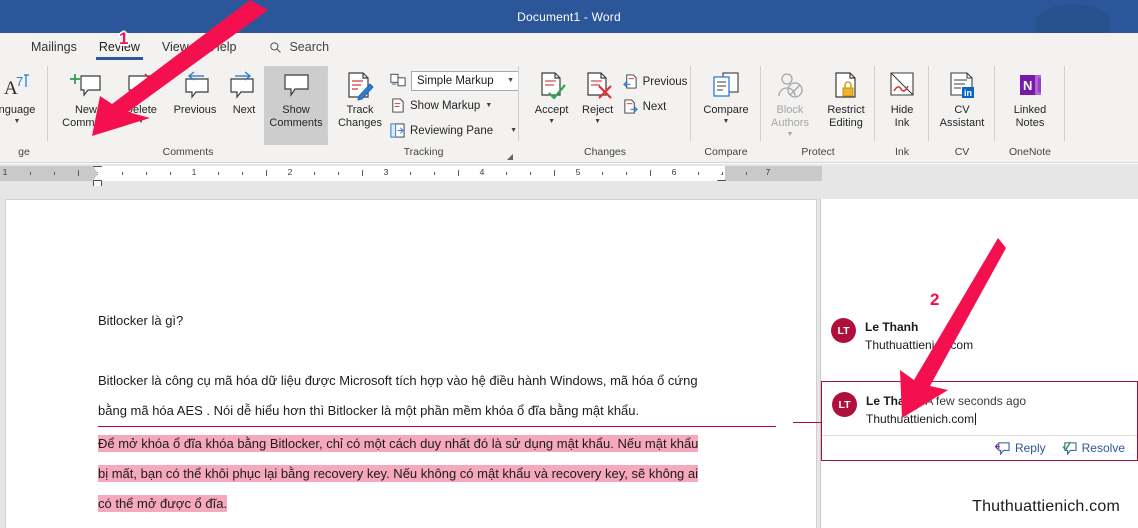 The height and width of the screenshot is (528, 1138). I want to click on next-comment-label: Next, so click(244, 110).